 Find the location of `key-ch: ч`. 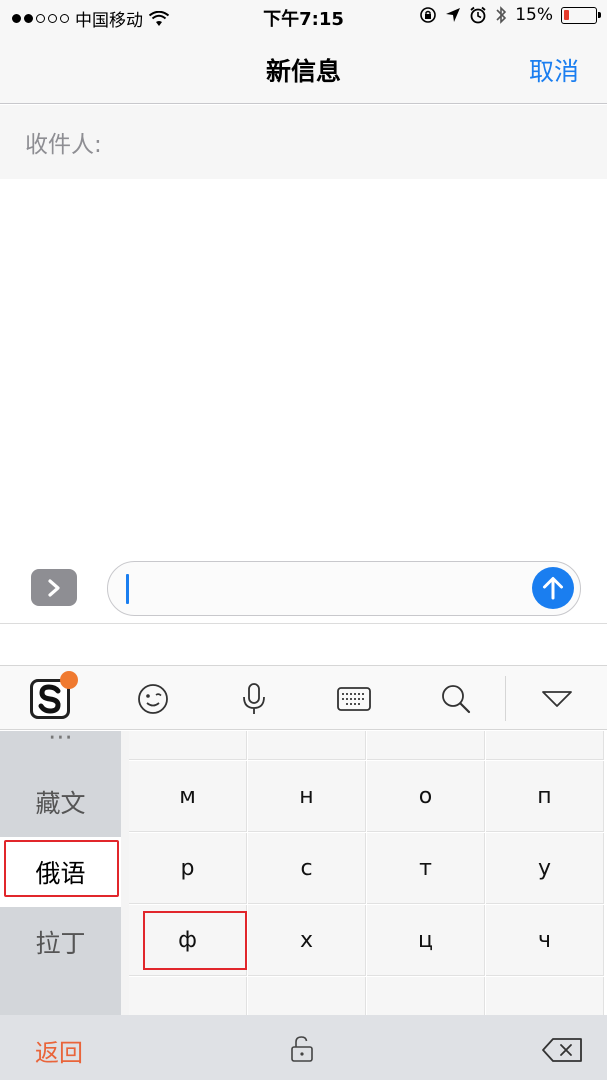

key-ch: ч is located at coordinates (545, 940).